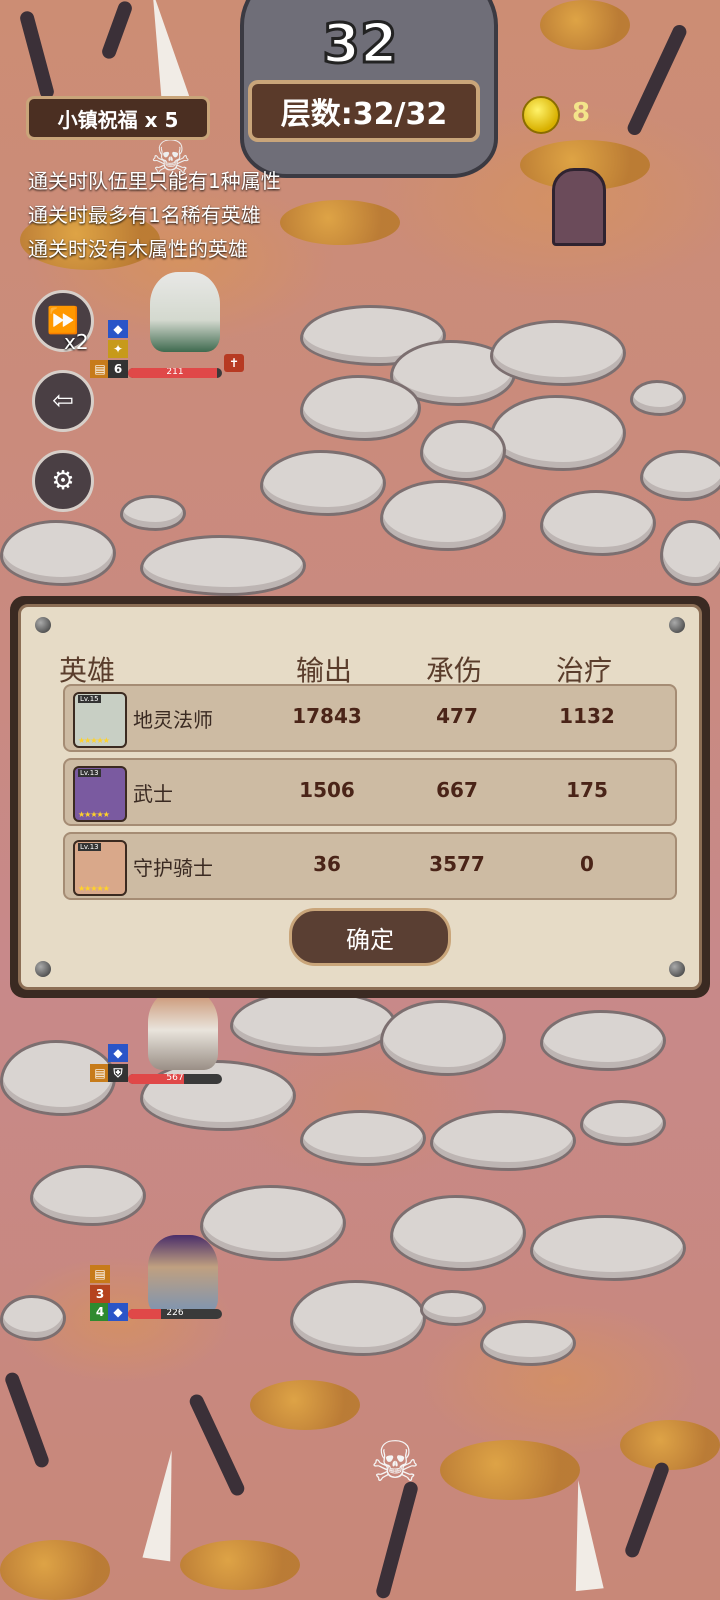 Image resolution: width=720 pixels, height=1600 pixels. Describe the element at coordinates (100, 1294) in the screenshot. I see `level-badge: 3` at that location.